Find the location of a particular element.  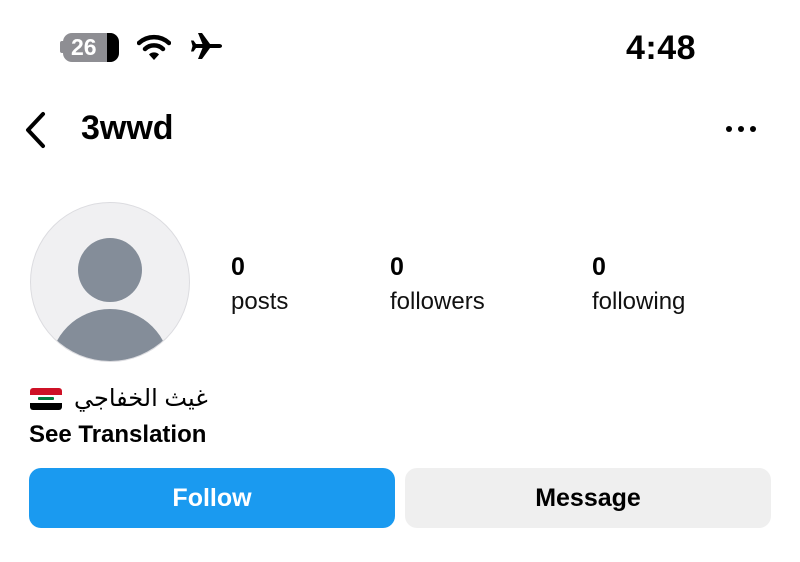

chevron-left-icon is located at coordinates (35, 132).